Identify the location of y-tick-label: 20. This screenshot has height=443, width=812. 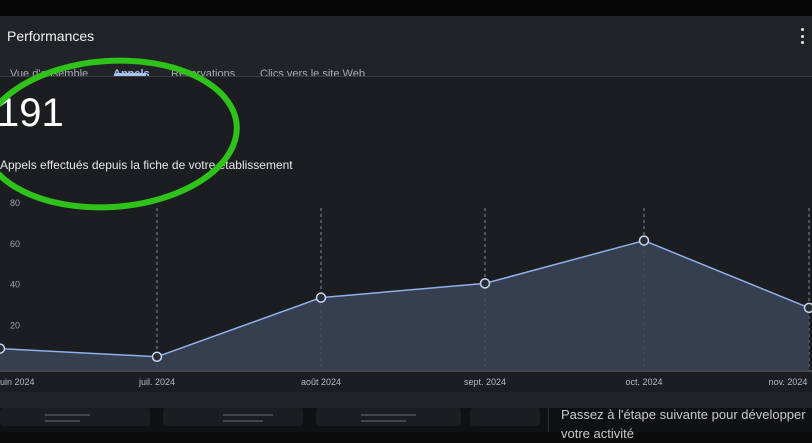
(15, 325).